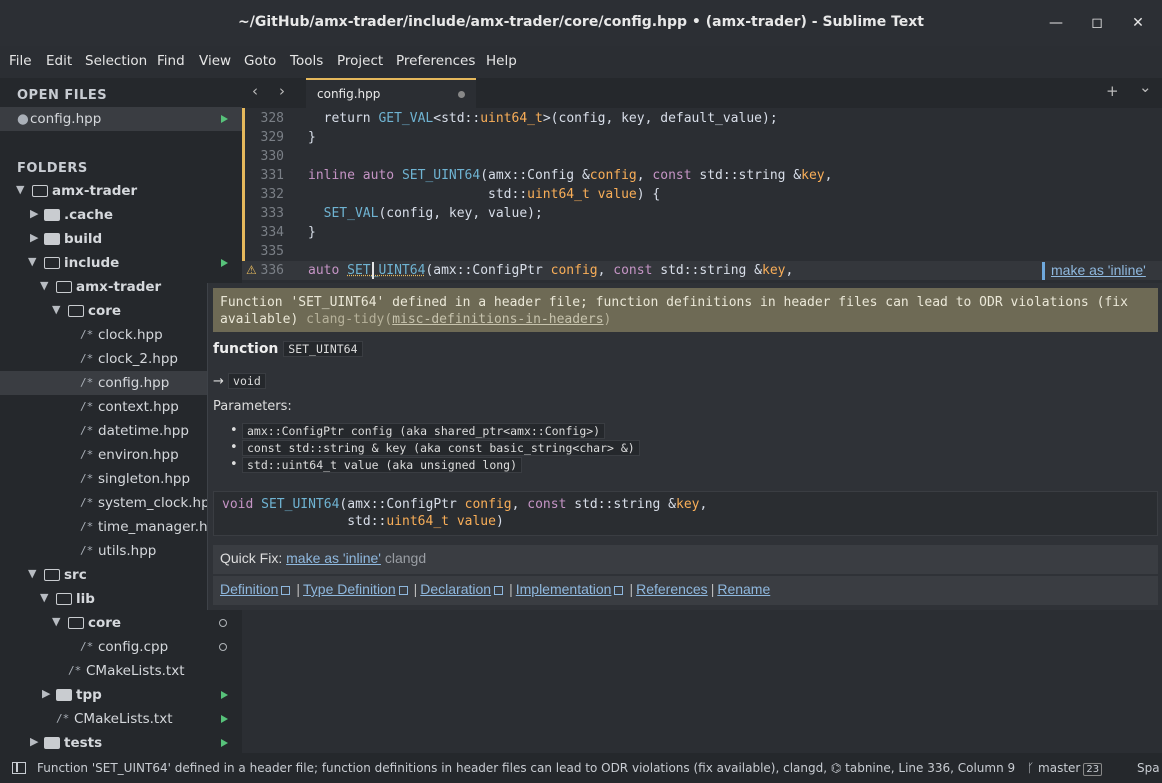 This screenshot has width=1162, height=783. I want to click on tab-label: config.hpp, so click(349, 94).